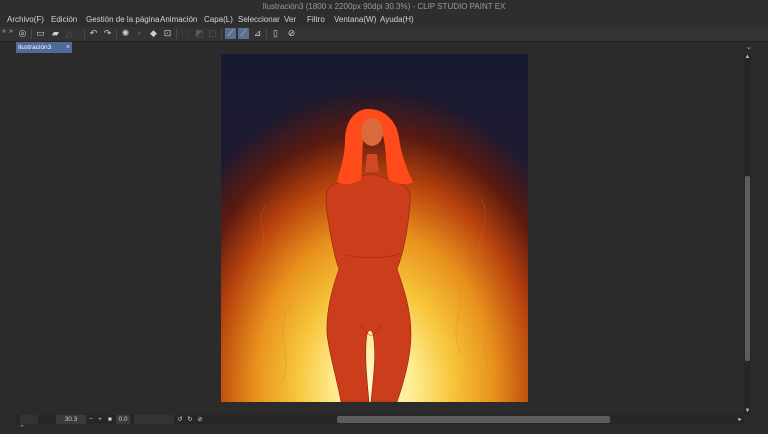 This screenshot has width=768, height=434. Describe the element at coordinates (275, 33) in the screenshot. I see `smartphone-icon: ▯` at that location.